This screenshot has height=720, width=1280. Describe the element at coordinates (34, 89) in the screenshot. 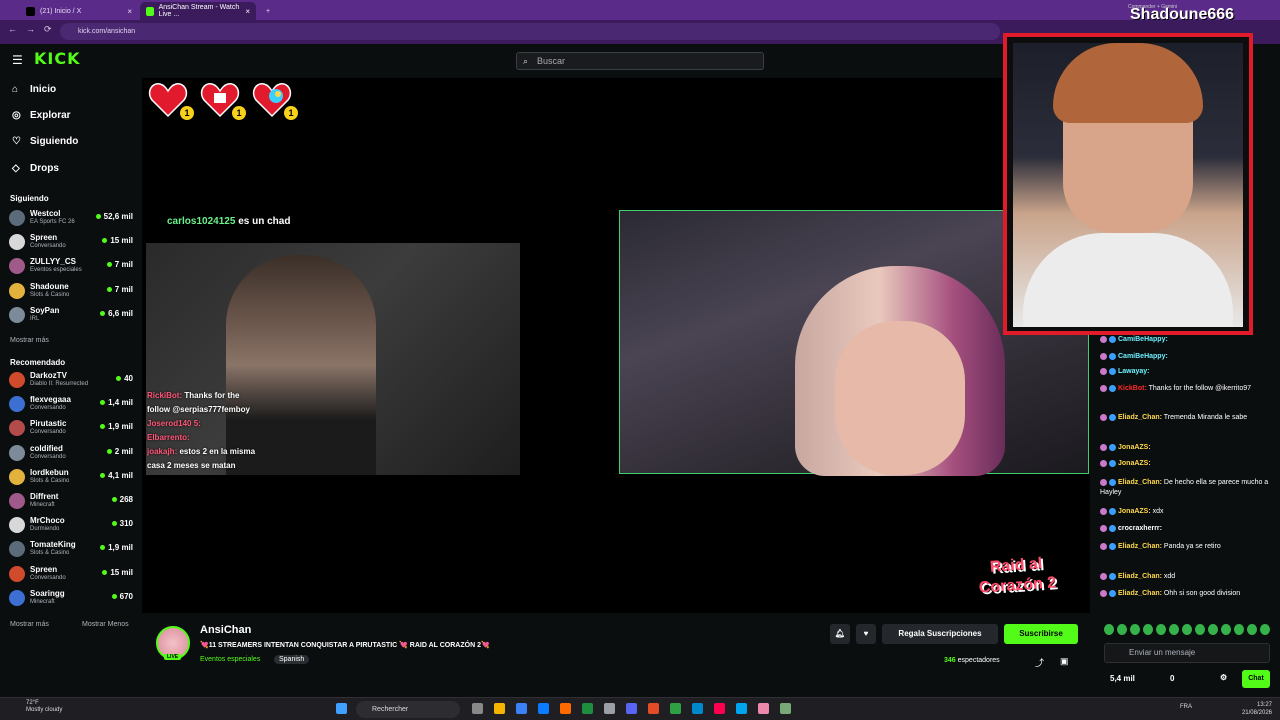

I see `sidebar-item-inicio: ⌂ Inicio` at that location.